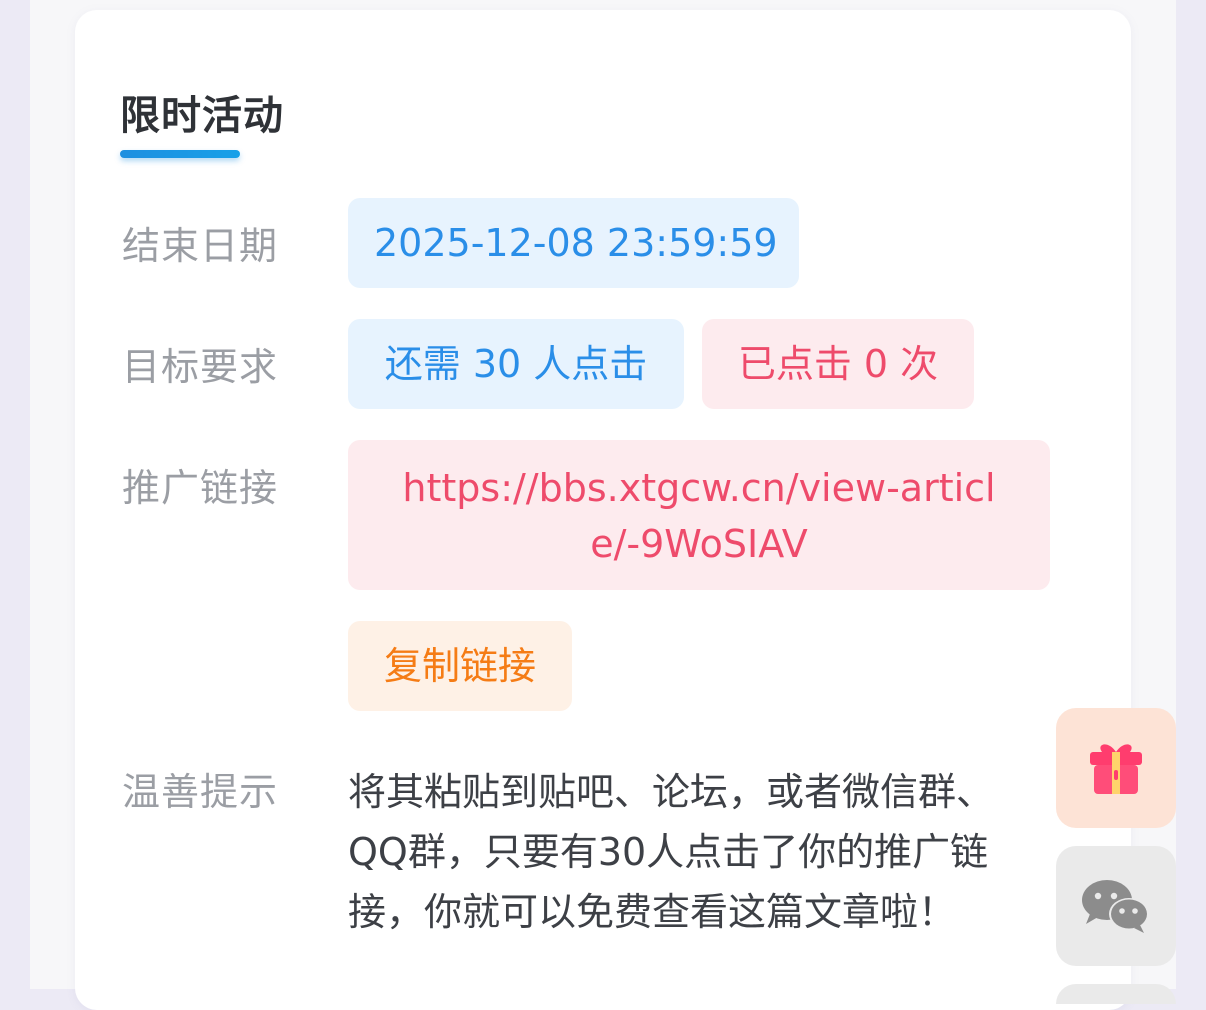 The width and height of the screenshot is (1206, 1010). What do you see at coordinates (200, 367) in the screenshot?
I see `target-label: 目标要求` at bounding box center [200, 367].